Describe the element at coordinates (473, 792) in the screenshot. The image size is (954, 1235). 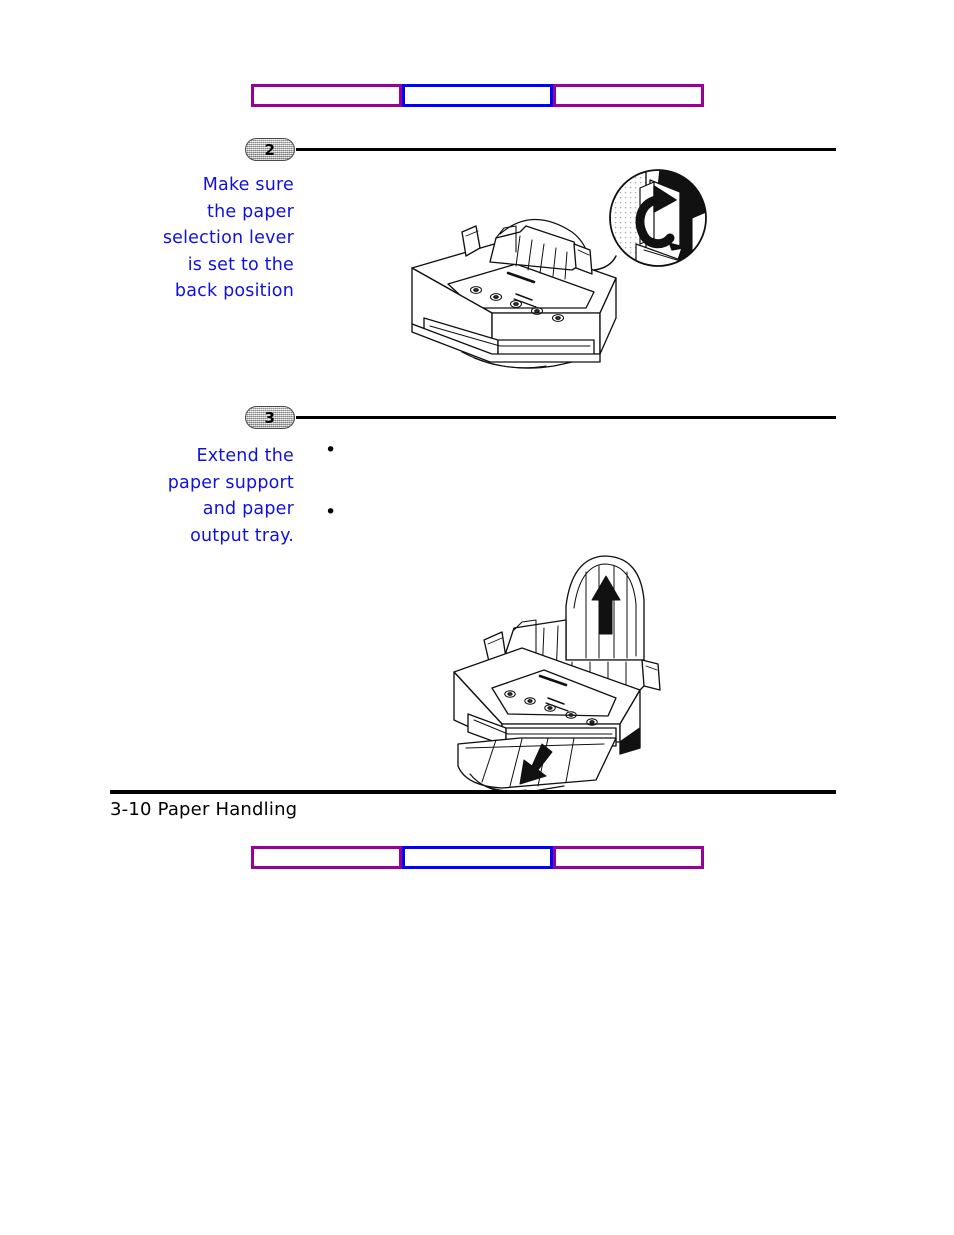
I see `footer-divider-rule` at that location.